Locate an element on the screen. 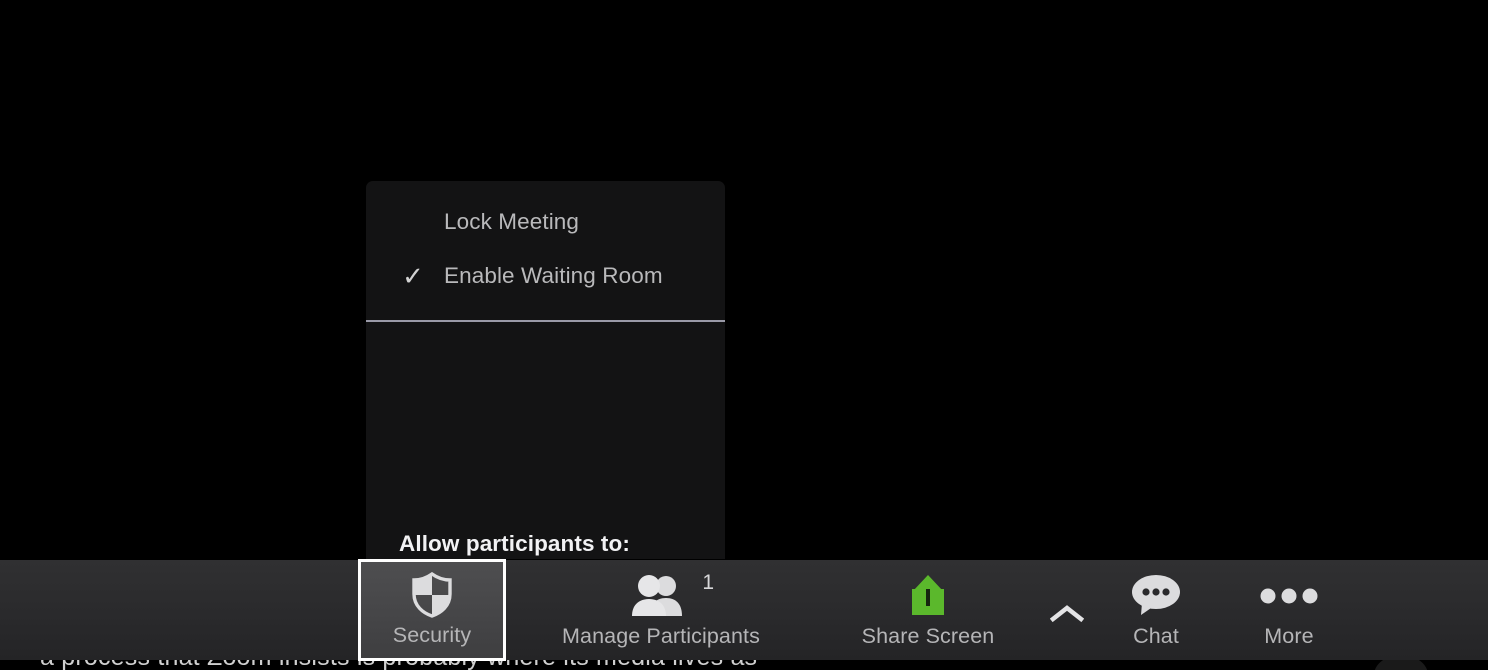 This screenshot has height=670, width=1488. toolbar-button-share-options is located at coordinates (1067, 610).